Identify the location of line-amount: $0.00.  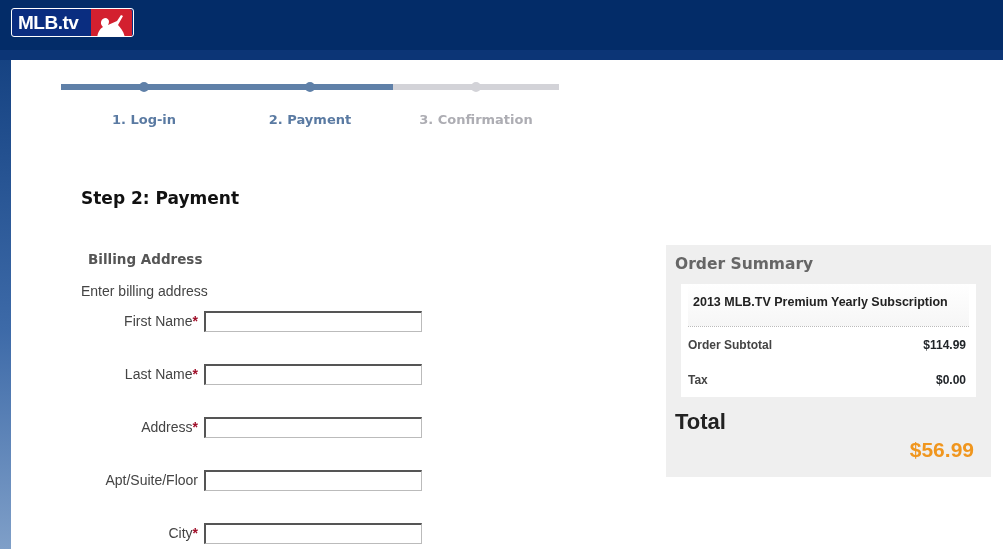
(950, 380).